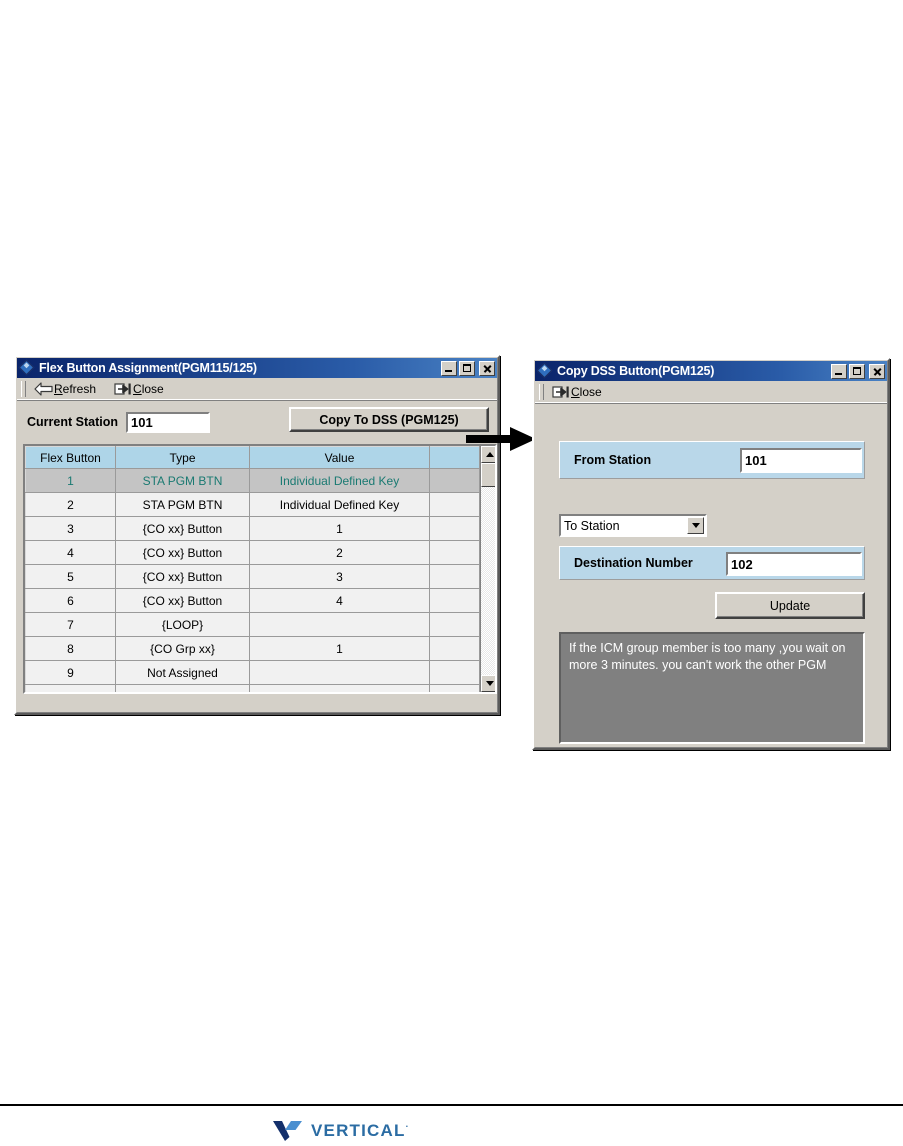  I want to click on table-row: 1 STA PGM BTN Individual Defined Key, so click(252, 480).